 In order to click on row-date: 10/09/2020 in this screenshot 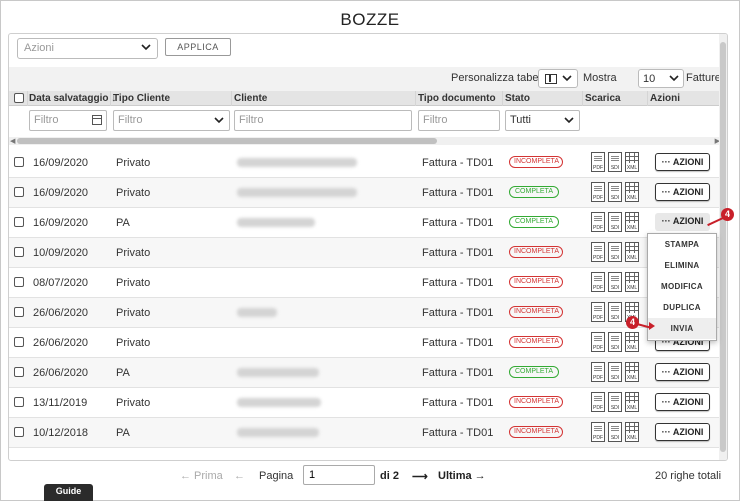, I will do `click(61, 253)`.